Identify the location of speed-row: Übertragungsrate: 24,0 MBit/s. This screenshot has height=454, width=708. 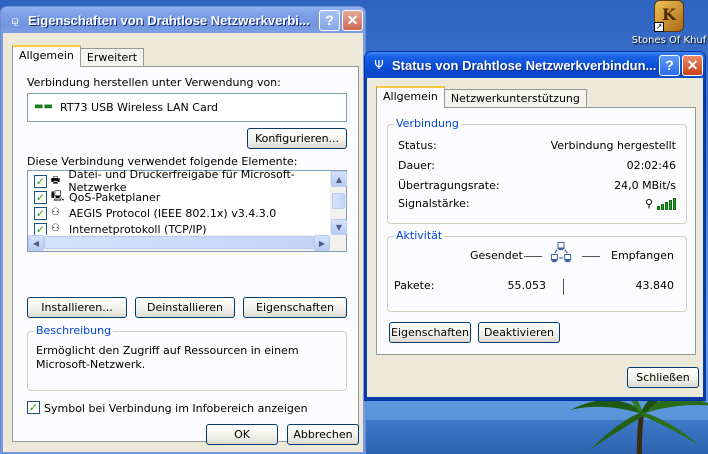
(537, 185).